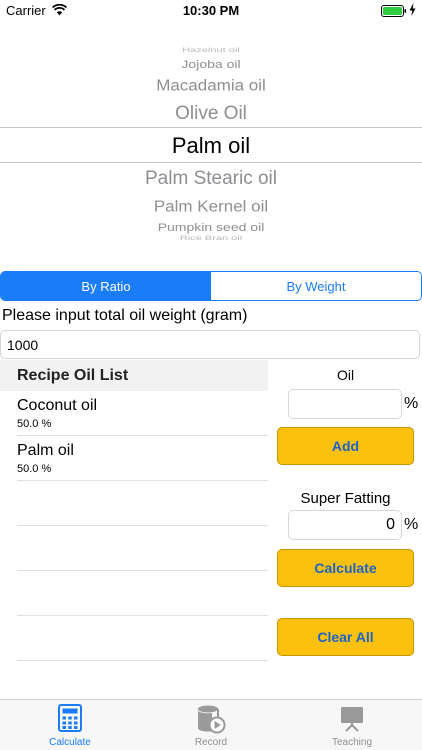 The image size is (422, 750). I want to click on picker-selected-item: Palm oil, so click(211, 146).